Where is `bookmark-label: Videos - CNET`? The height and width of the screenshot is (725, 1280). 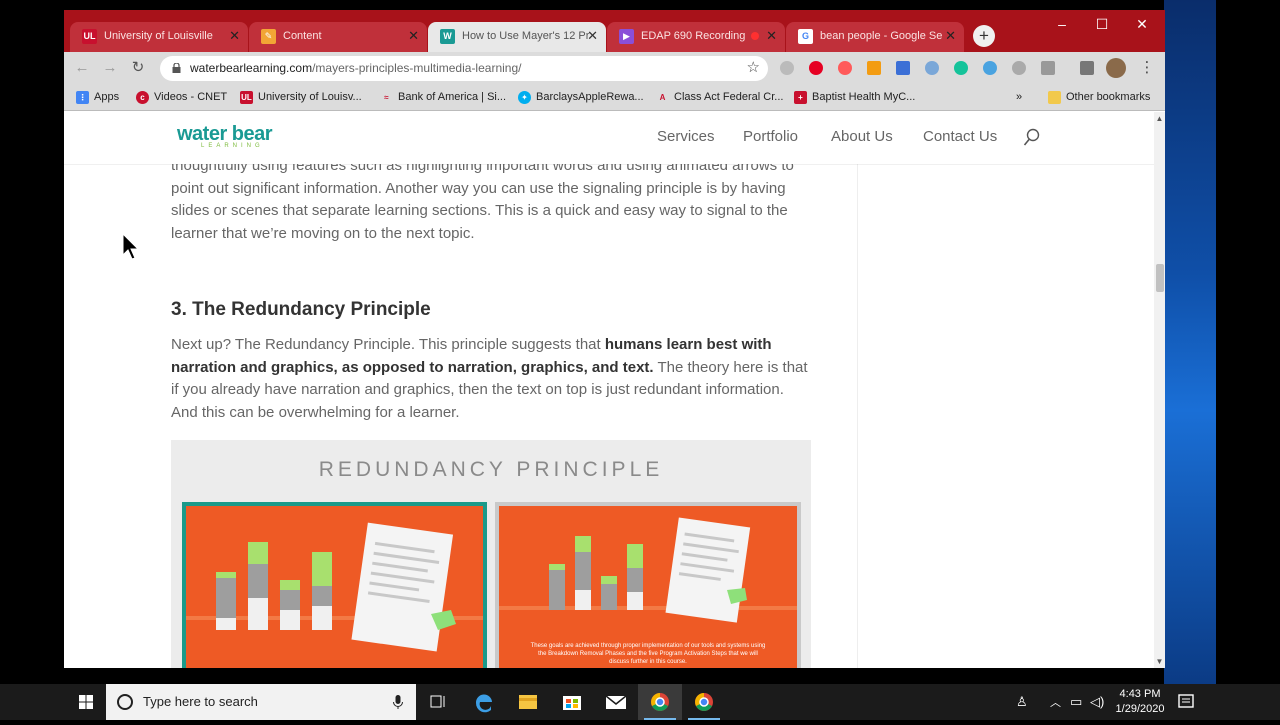
bookmark-label: Videos - CNET is located at coordinates (191, 97).